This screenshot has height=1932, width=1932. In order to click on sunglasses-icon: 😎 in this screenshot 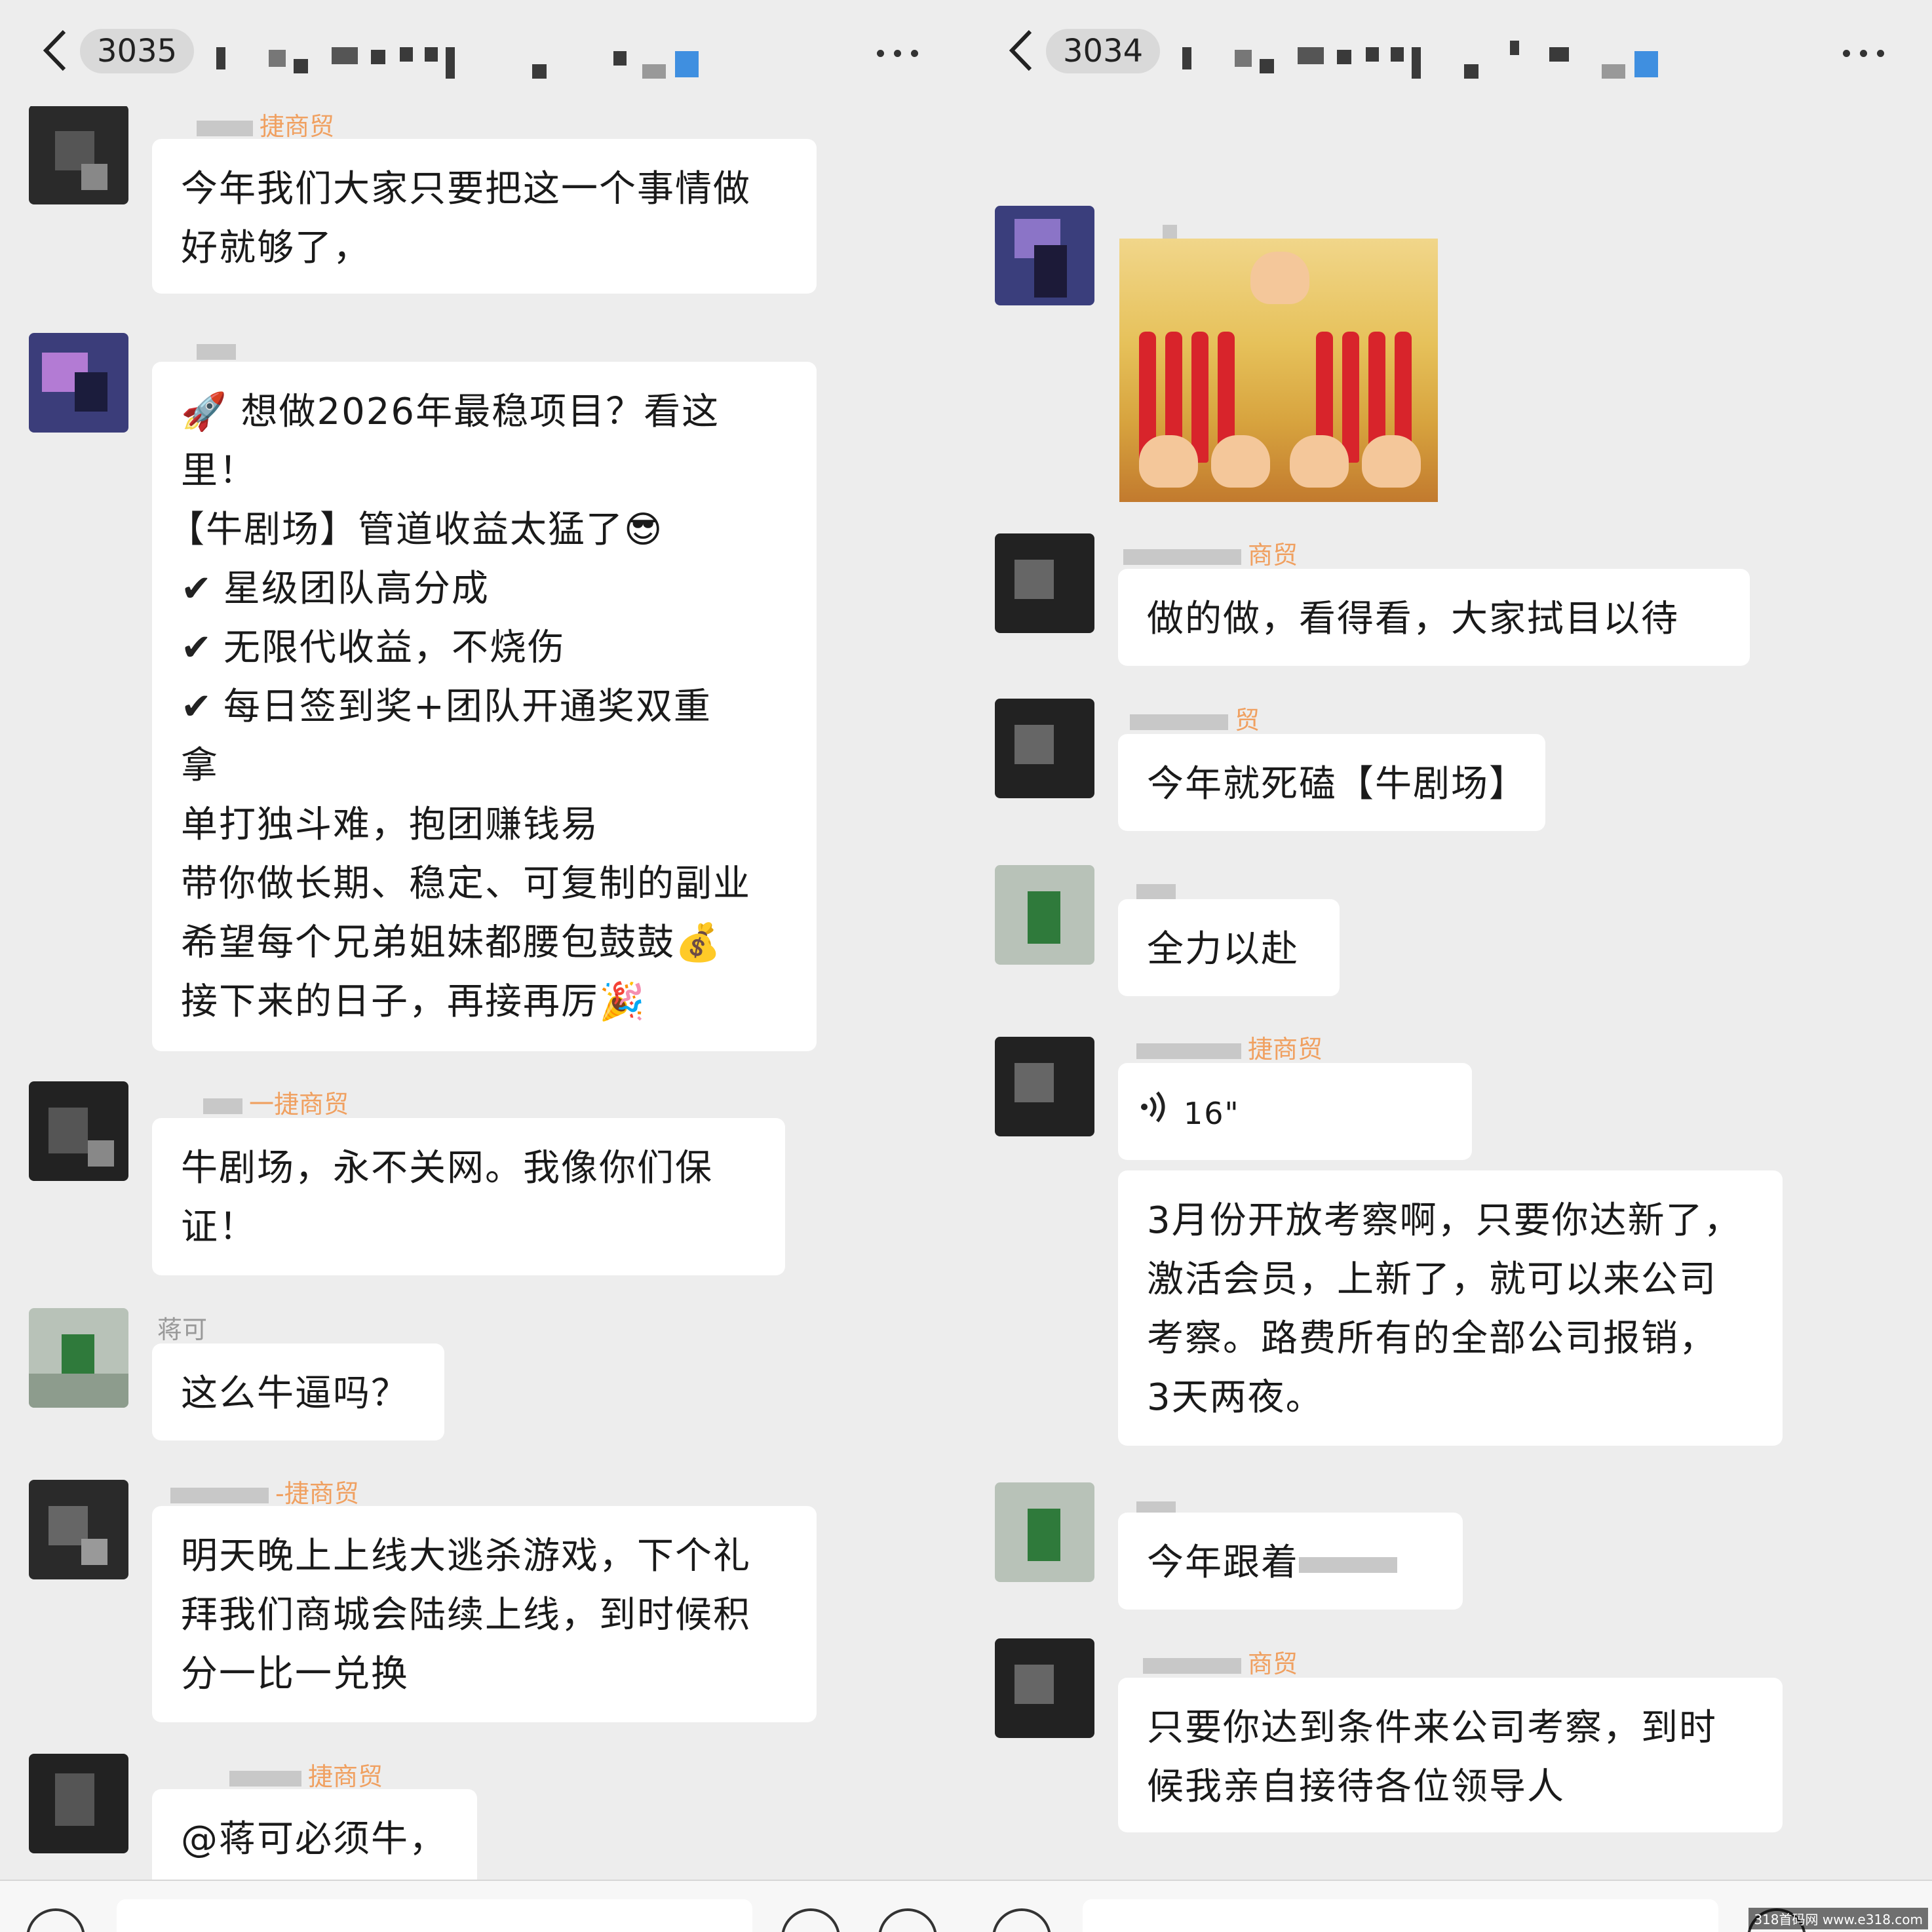, I will do `click(644, 530)`.